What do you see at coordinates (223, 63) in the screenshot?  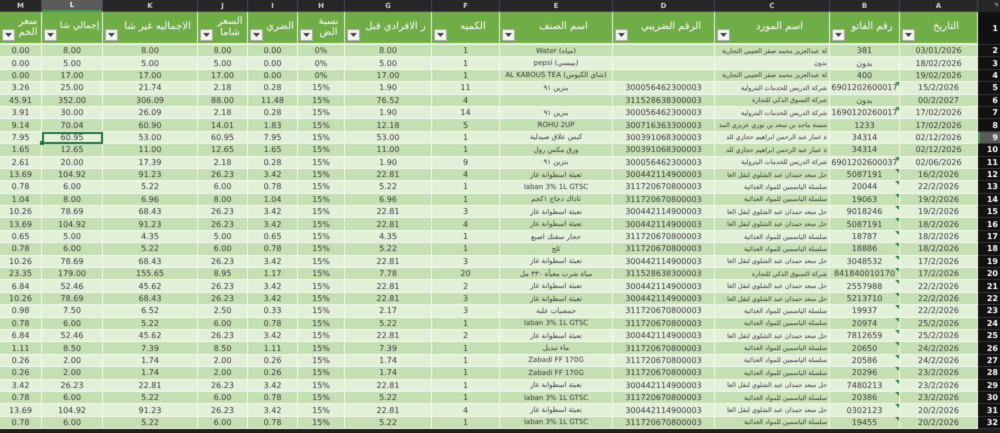 I see `table-cell: 5.00` at bounding box center [223, 63].